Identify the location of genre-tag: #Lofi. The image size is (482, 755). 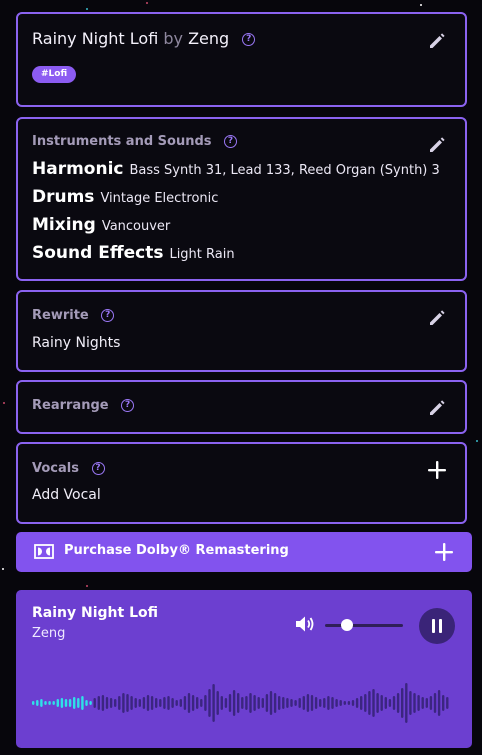
(54, 74).